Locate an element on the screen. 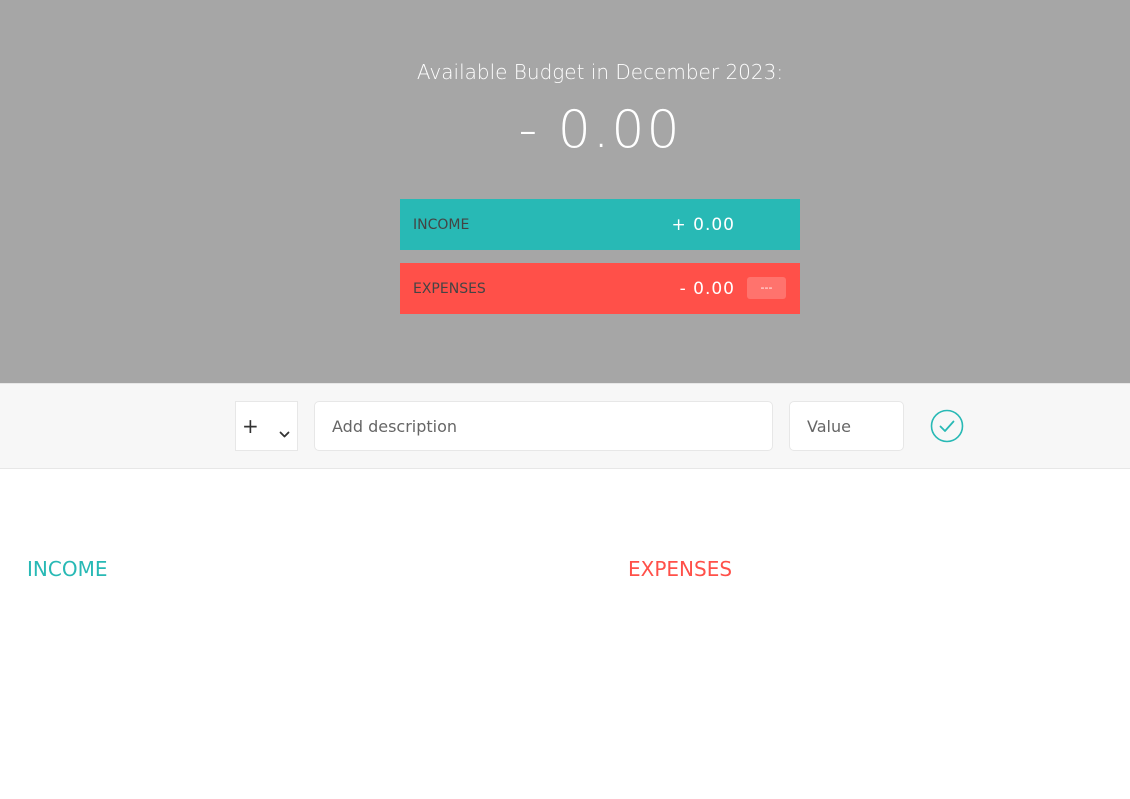 Image resolution: width=1130 pixels, height=799 pixels. add-button is located at coordinates (947, 426).